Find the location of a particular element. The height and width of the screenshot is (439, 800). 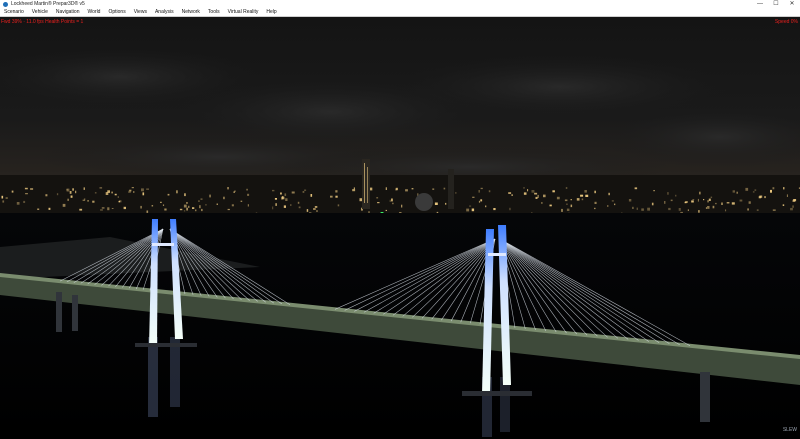

menu-help: Help is located at coordinates (271, 12).